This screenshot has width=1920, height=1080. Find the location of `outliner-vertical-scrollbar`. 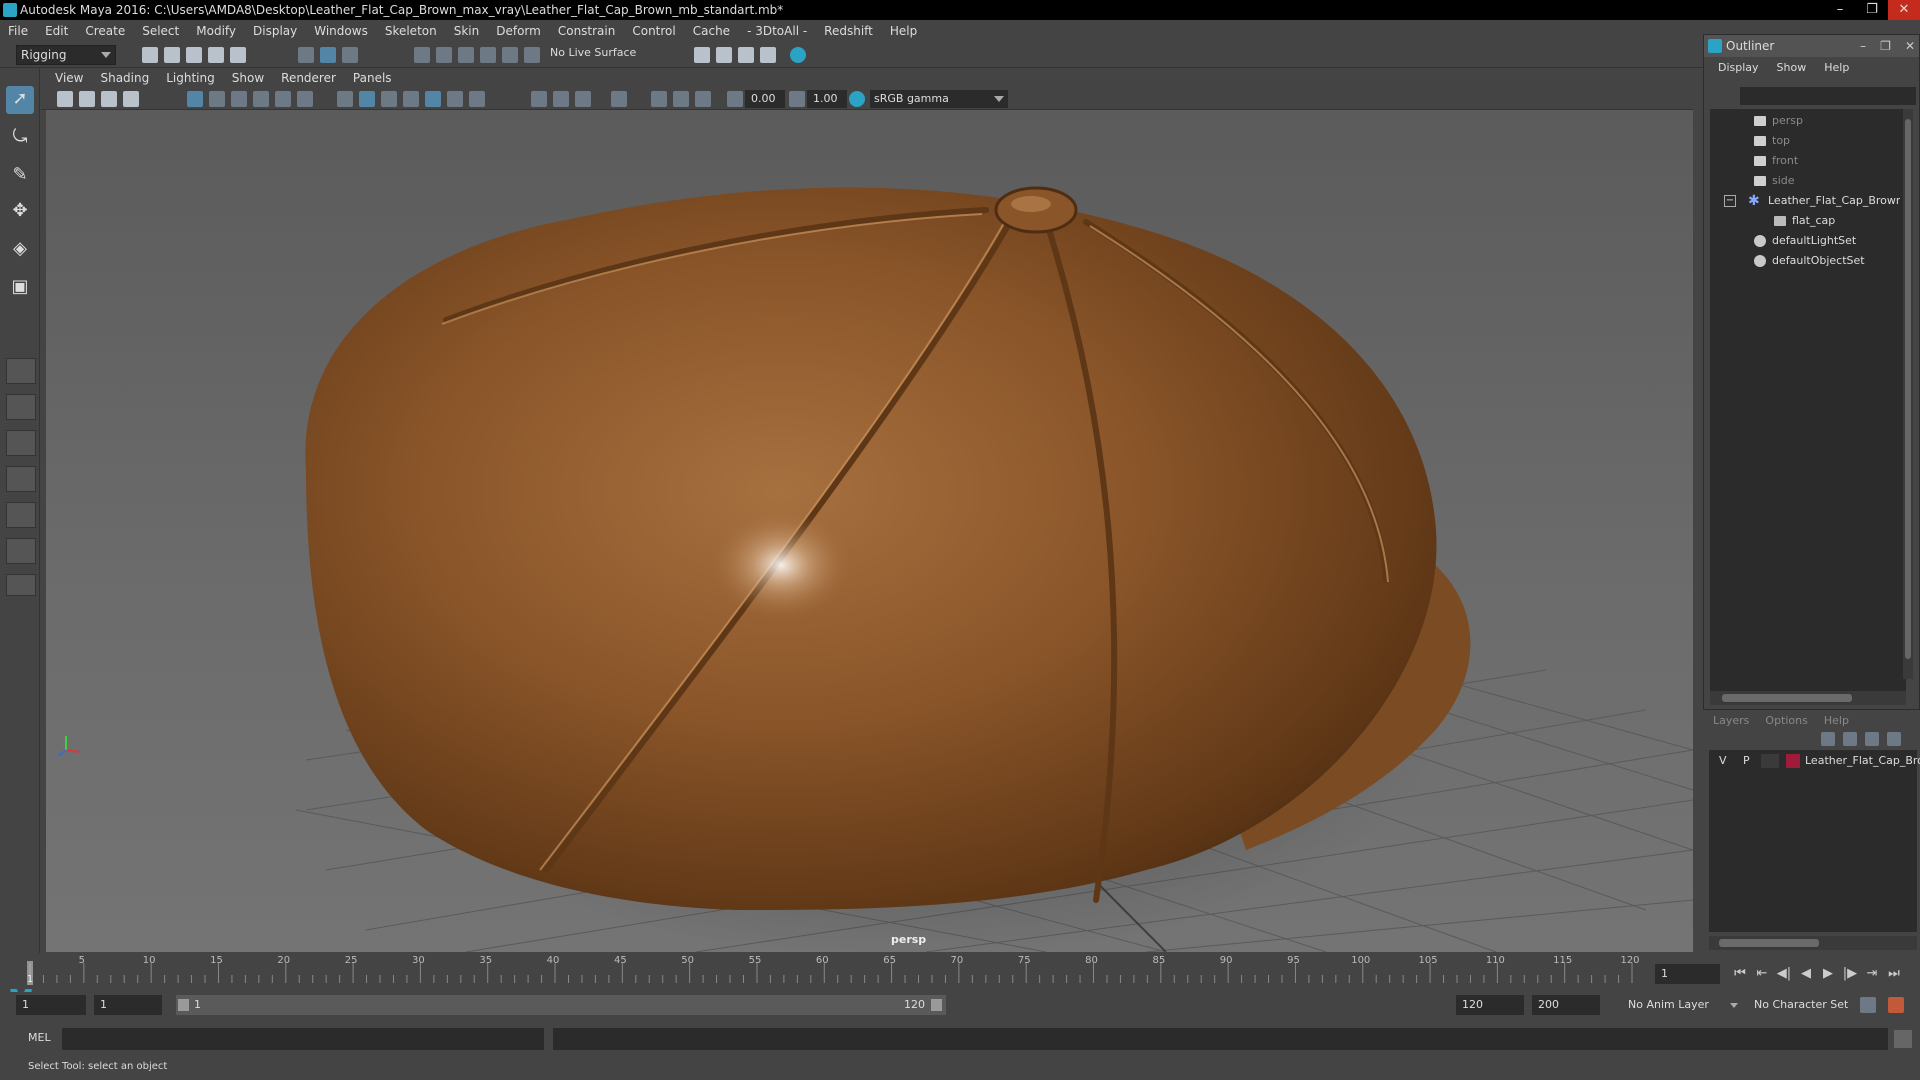

outliner-vertical-scrollbar is located at coordinates (1908, 394).